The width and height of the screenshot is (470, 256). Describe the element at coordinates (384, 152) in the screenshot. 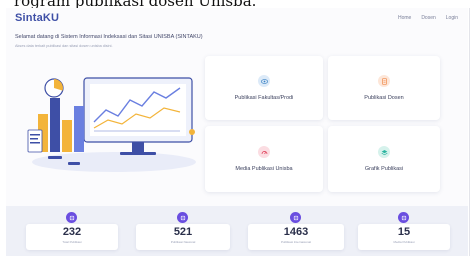

I see `layers-icon` at that location.